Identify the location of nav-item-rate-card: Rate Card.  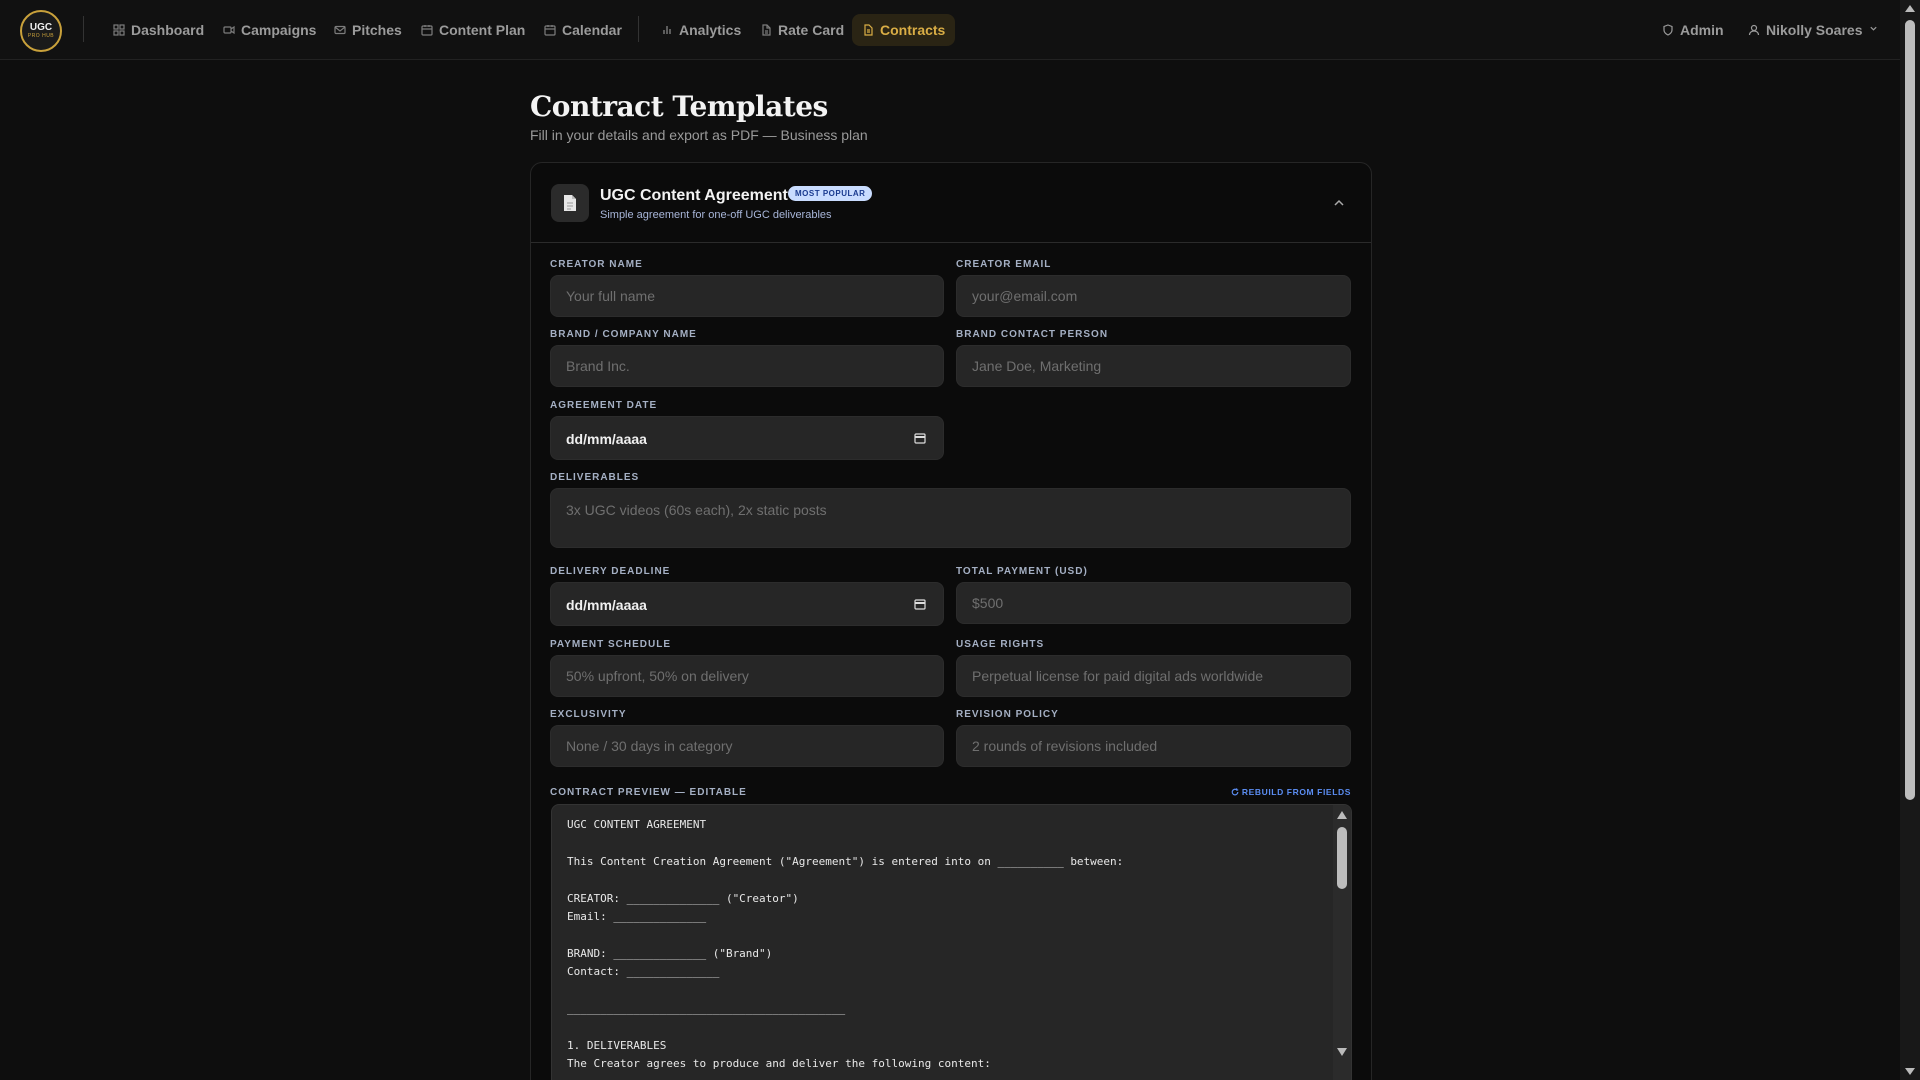
(802, 30).